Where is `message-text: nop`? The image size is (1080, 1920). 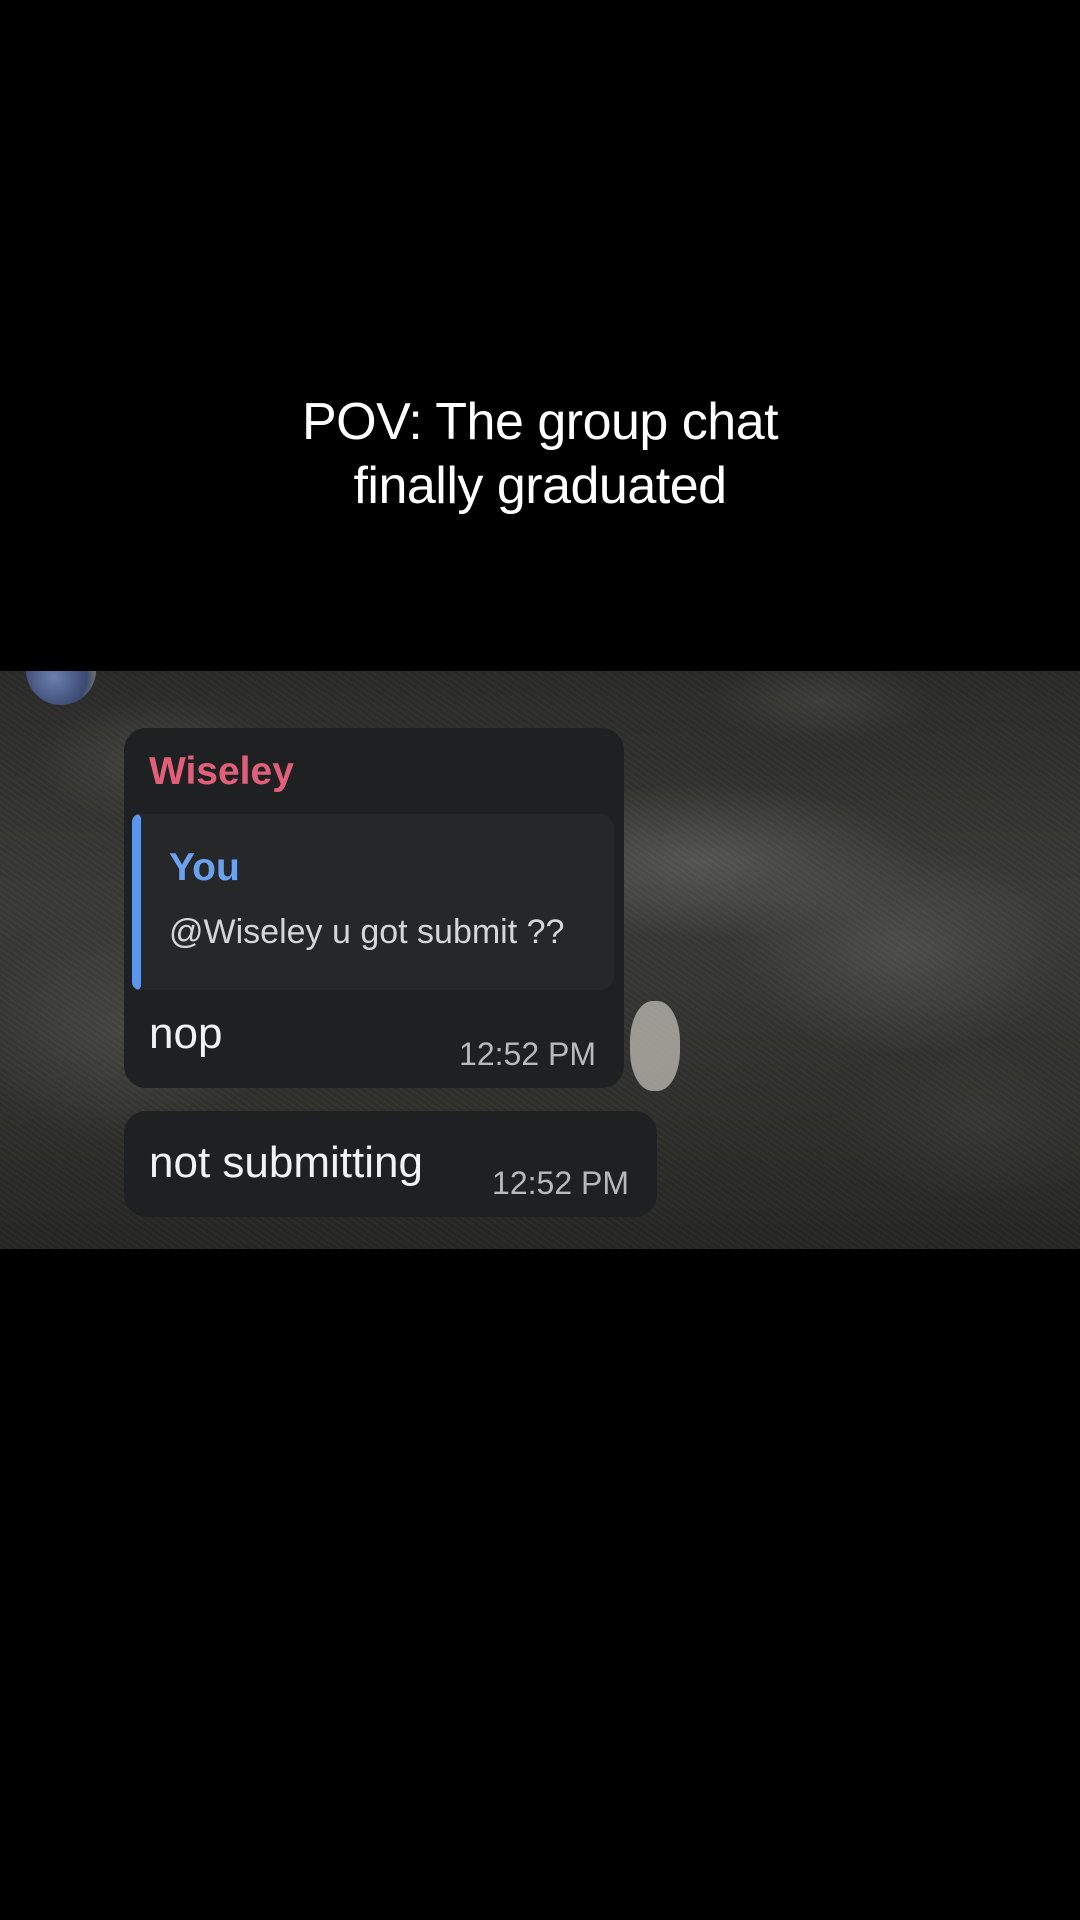 message-text: nop is located at coordinates (186, 1033).